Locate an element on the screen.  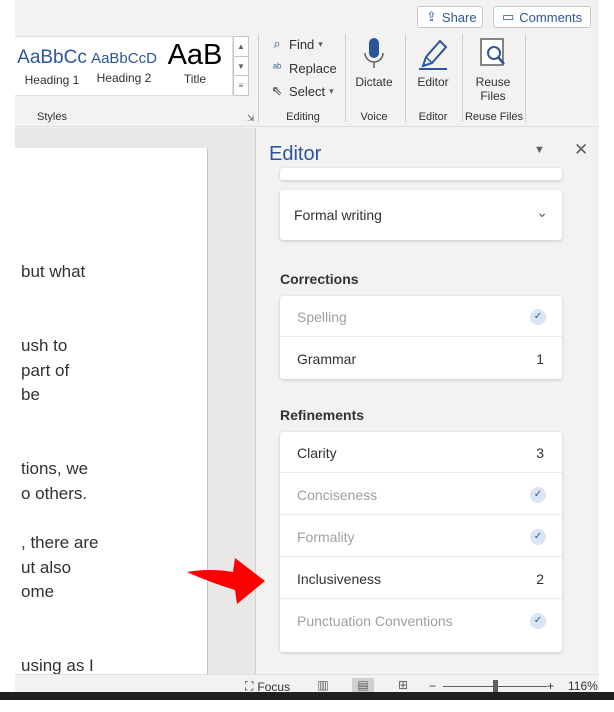
correction-item-spelling: Spelling ✓ is located at coordinates (421, 316).